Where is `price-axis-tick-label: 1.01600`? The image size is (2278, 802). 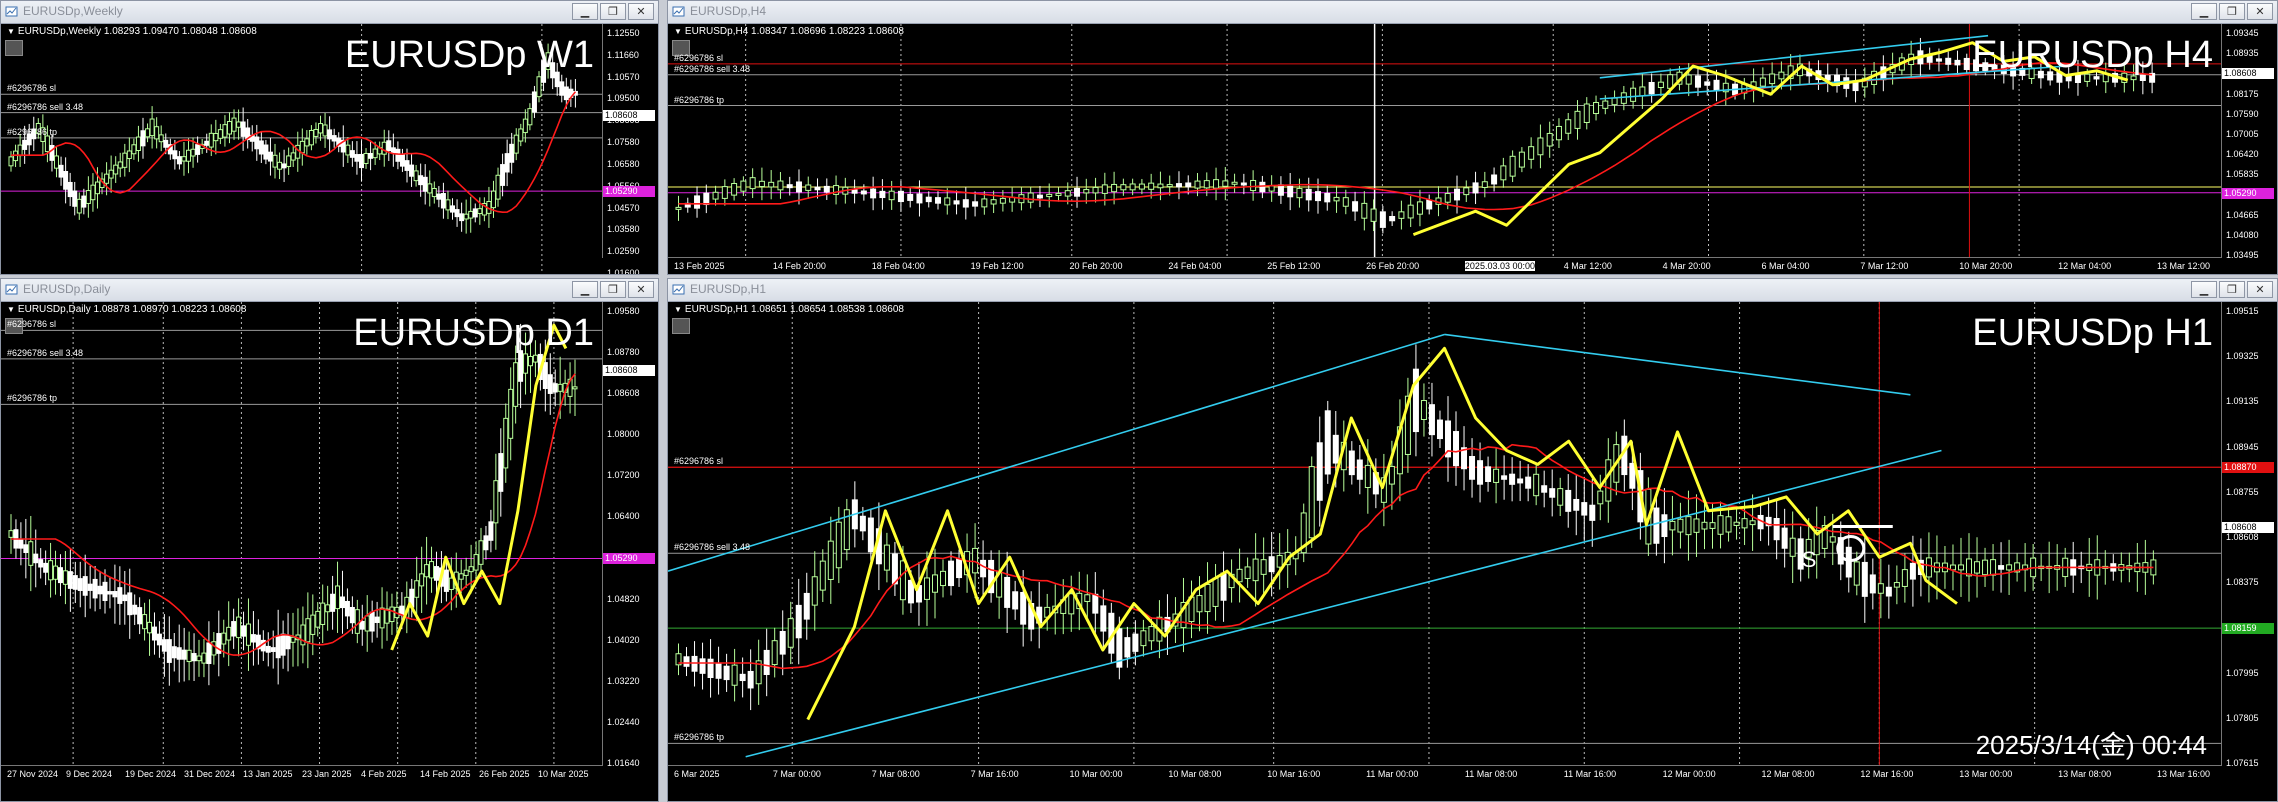
price-axis-tick-label: 1.01600 is located at coordinates (623, 271).